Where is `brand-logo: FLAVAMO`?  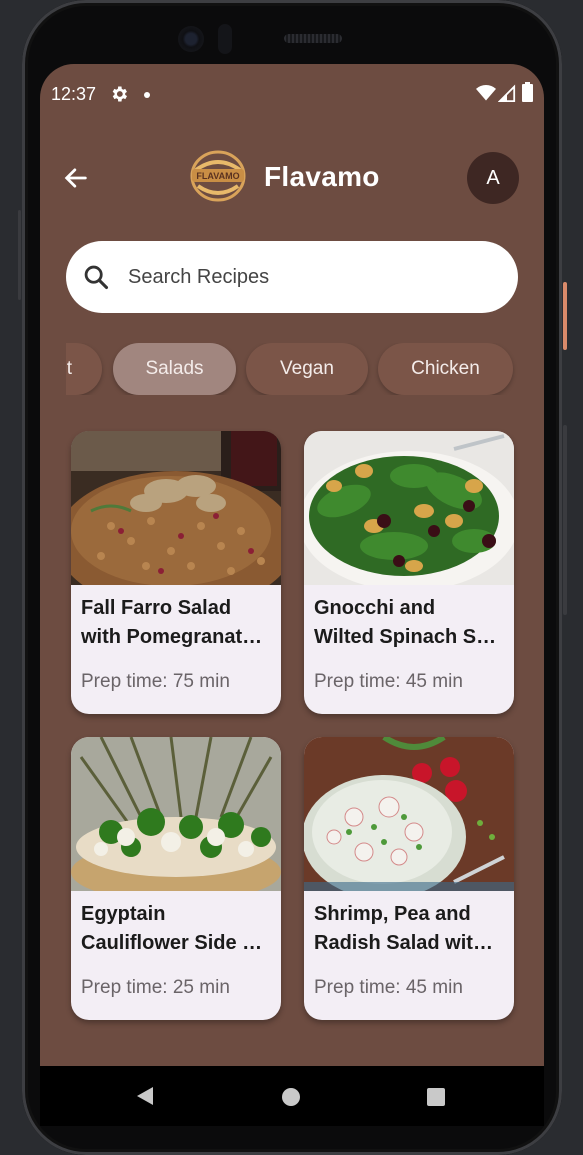 brand-logo: FLAVAMO is located at coordinates (218, 176).